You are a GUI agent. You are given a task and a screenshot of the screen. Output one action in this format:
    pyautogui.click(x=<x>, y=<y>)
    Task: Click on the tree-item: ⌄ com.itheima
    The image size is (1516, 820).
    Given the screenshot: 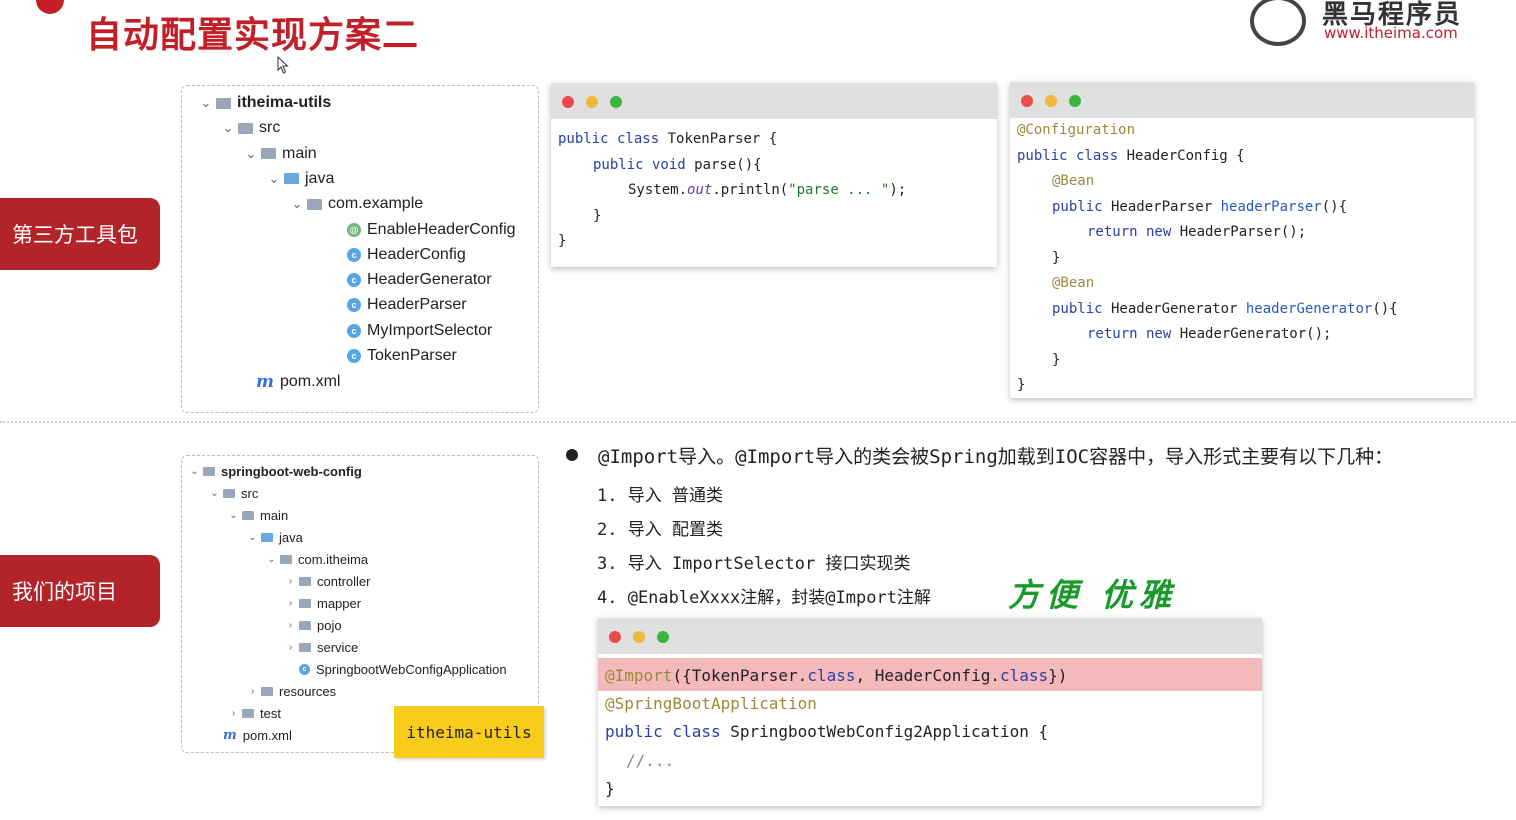 What is the action you would take?
    pyautogui.click(x=315, y=559)
    